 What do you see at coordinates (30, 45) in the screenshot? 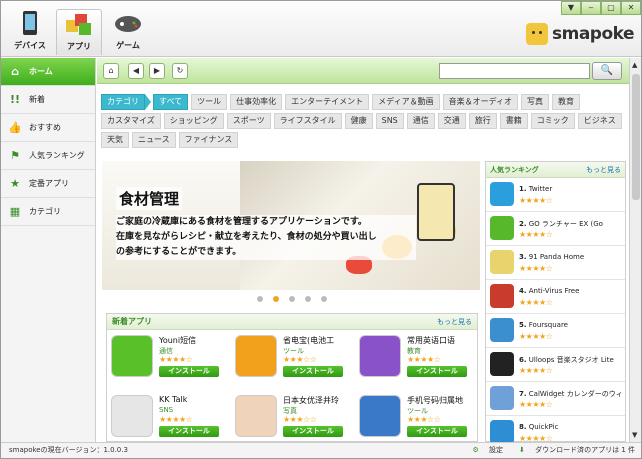
I see `topnav-label: デバイス` at bounding box center [30, 45].